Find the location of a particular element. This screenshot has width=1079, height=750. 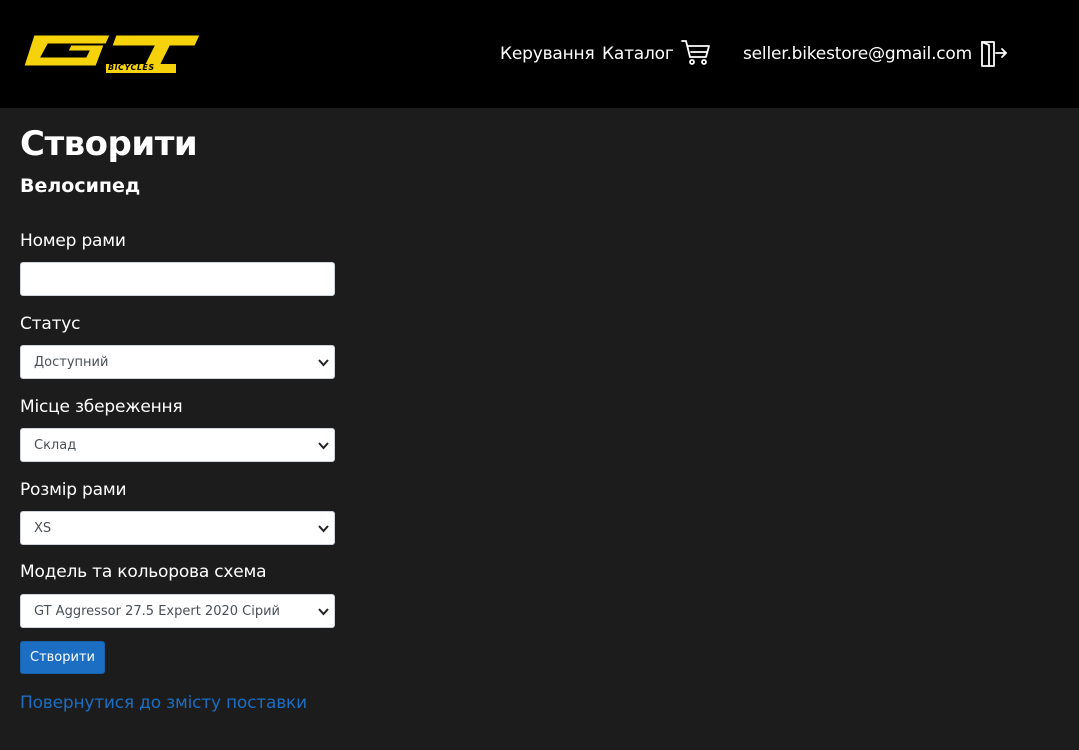

storage-select: Склад is located at coordinates (177, 445).